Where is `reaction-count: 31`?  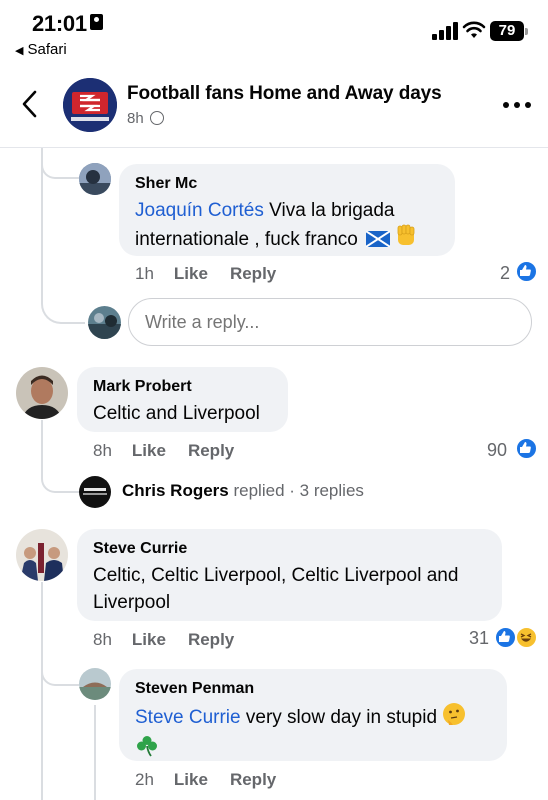 reaction-count: 31 is located at coordinates (479, 638).